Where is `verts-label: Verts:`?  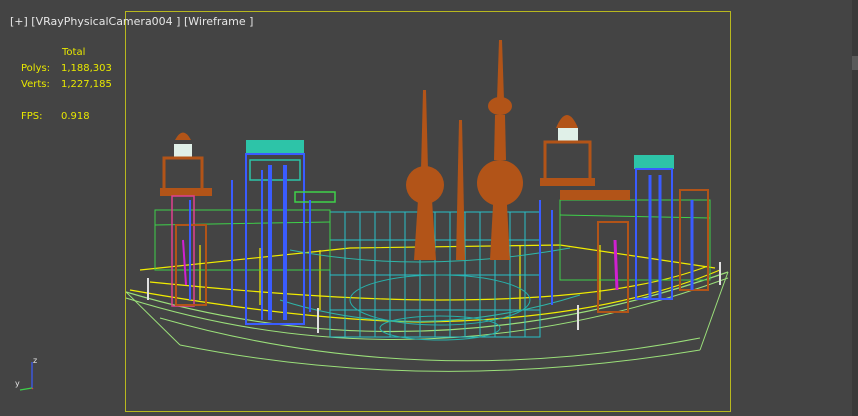
verts-label: Verts: is located at coordinates (35, 84).